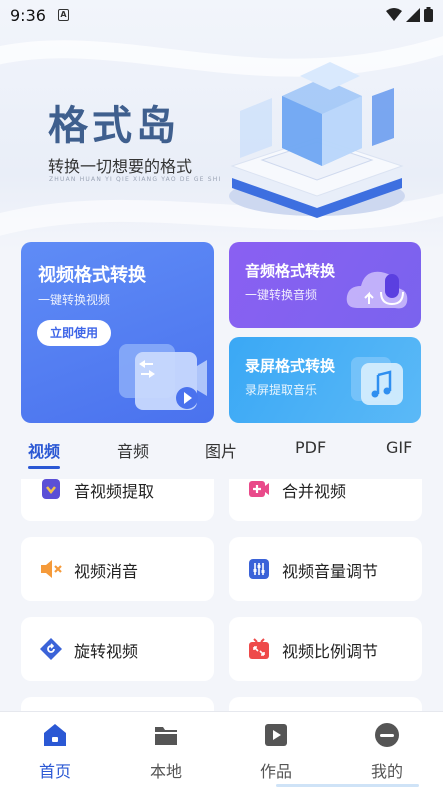 This screenshot has height=787, width=443. What do you see at coordinates (428, 14) in the screenshot?
I see `battery-icon` at bounding box center [428, 14].